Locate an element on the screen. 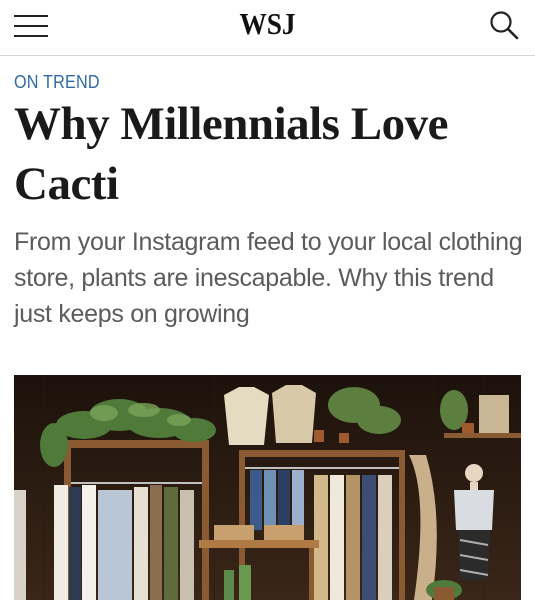  wsj-logo: WSJ is located at coordinates (267, 24).